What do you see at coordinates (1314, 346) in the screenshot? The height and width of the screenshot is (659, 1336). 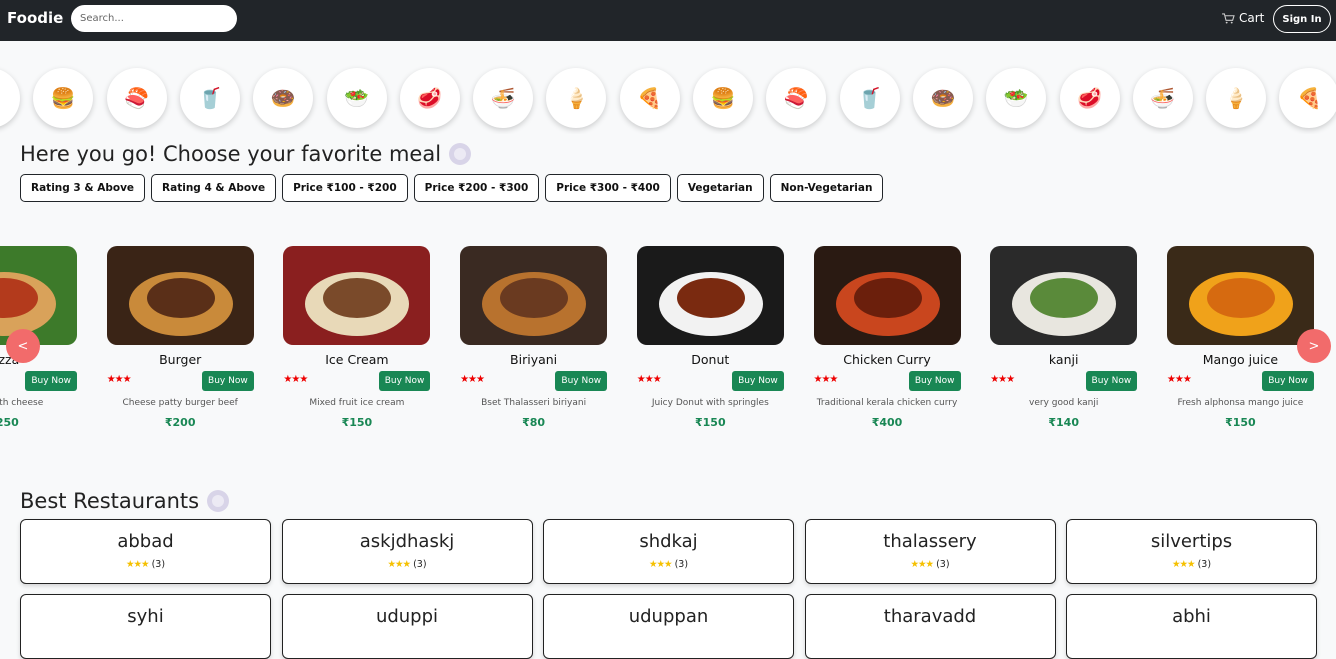 I see `carousel-next-button: >` at bounding box center [1314, 346].